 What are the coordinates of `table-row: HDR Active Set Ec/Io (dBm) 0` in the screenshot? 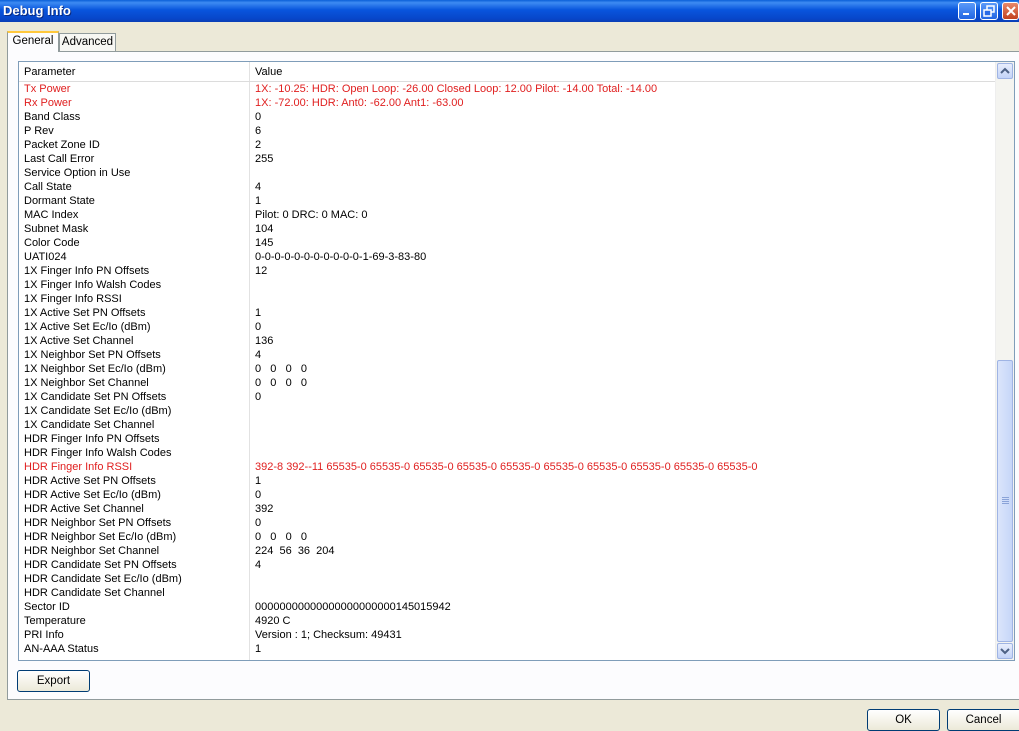 It's located at (507, 495).